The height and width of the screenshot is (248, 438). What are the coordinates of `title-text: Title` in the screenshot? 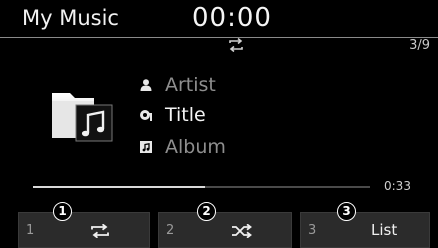 It's located at (185, 115).